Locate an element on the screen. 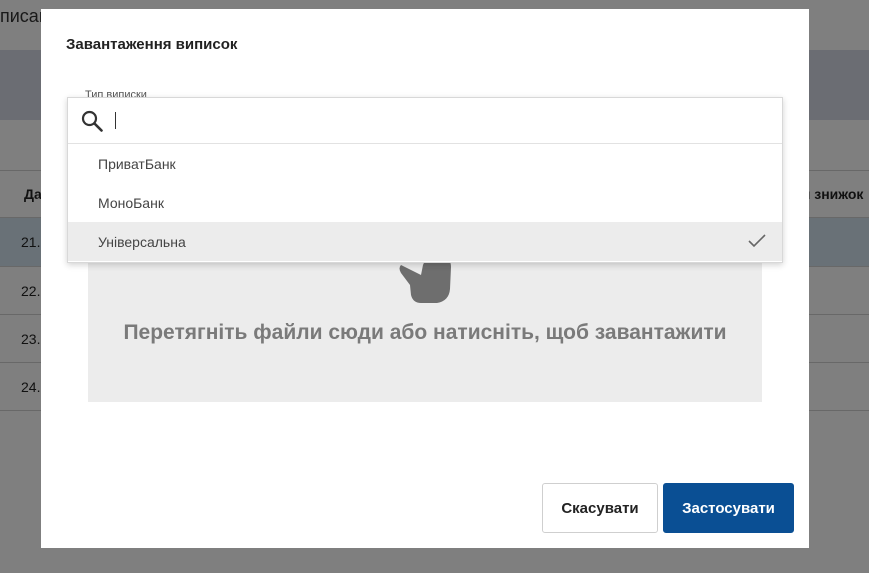  option-monobank: МоноБанк is located at coordinates (425, 202).